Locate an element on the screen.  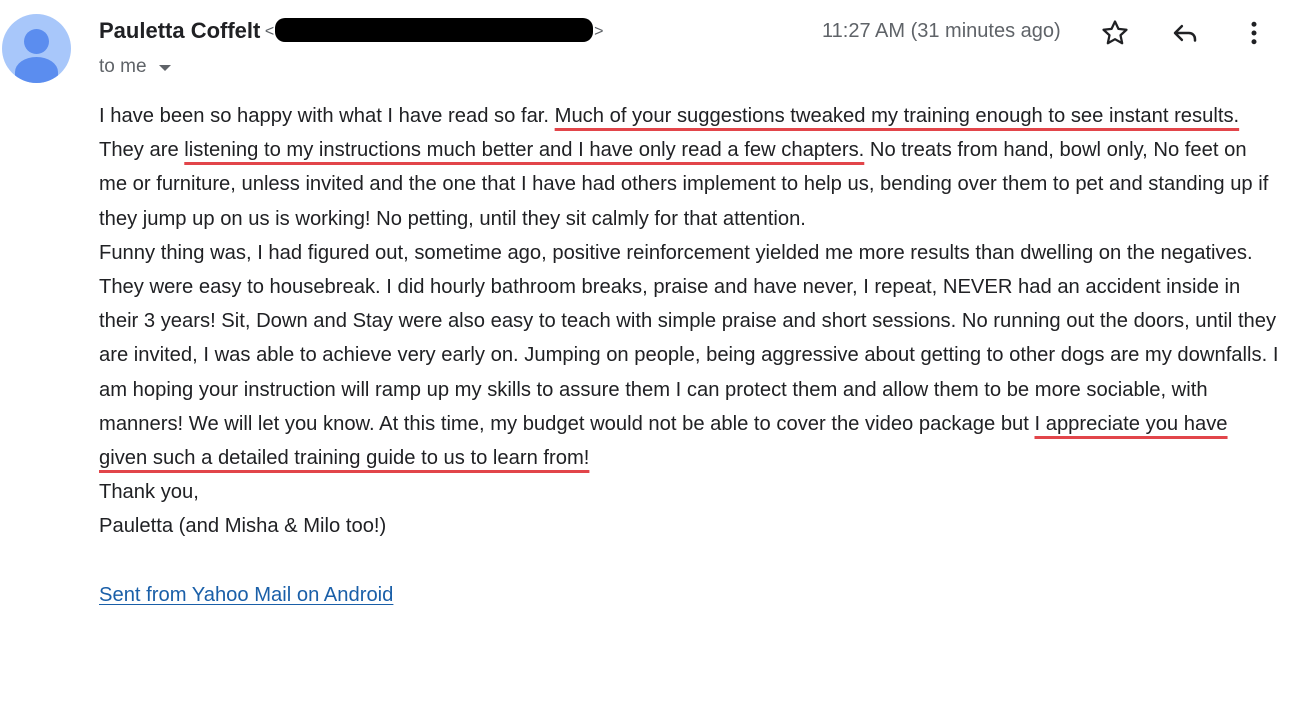
avatar-body-shape is located at coordinates (36, 70).